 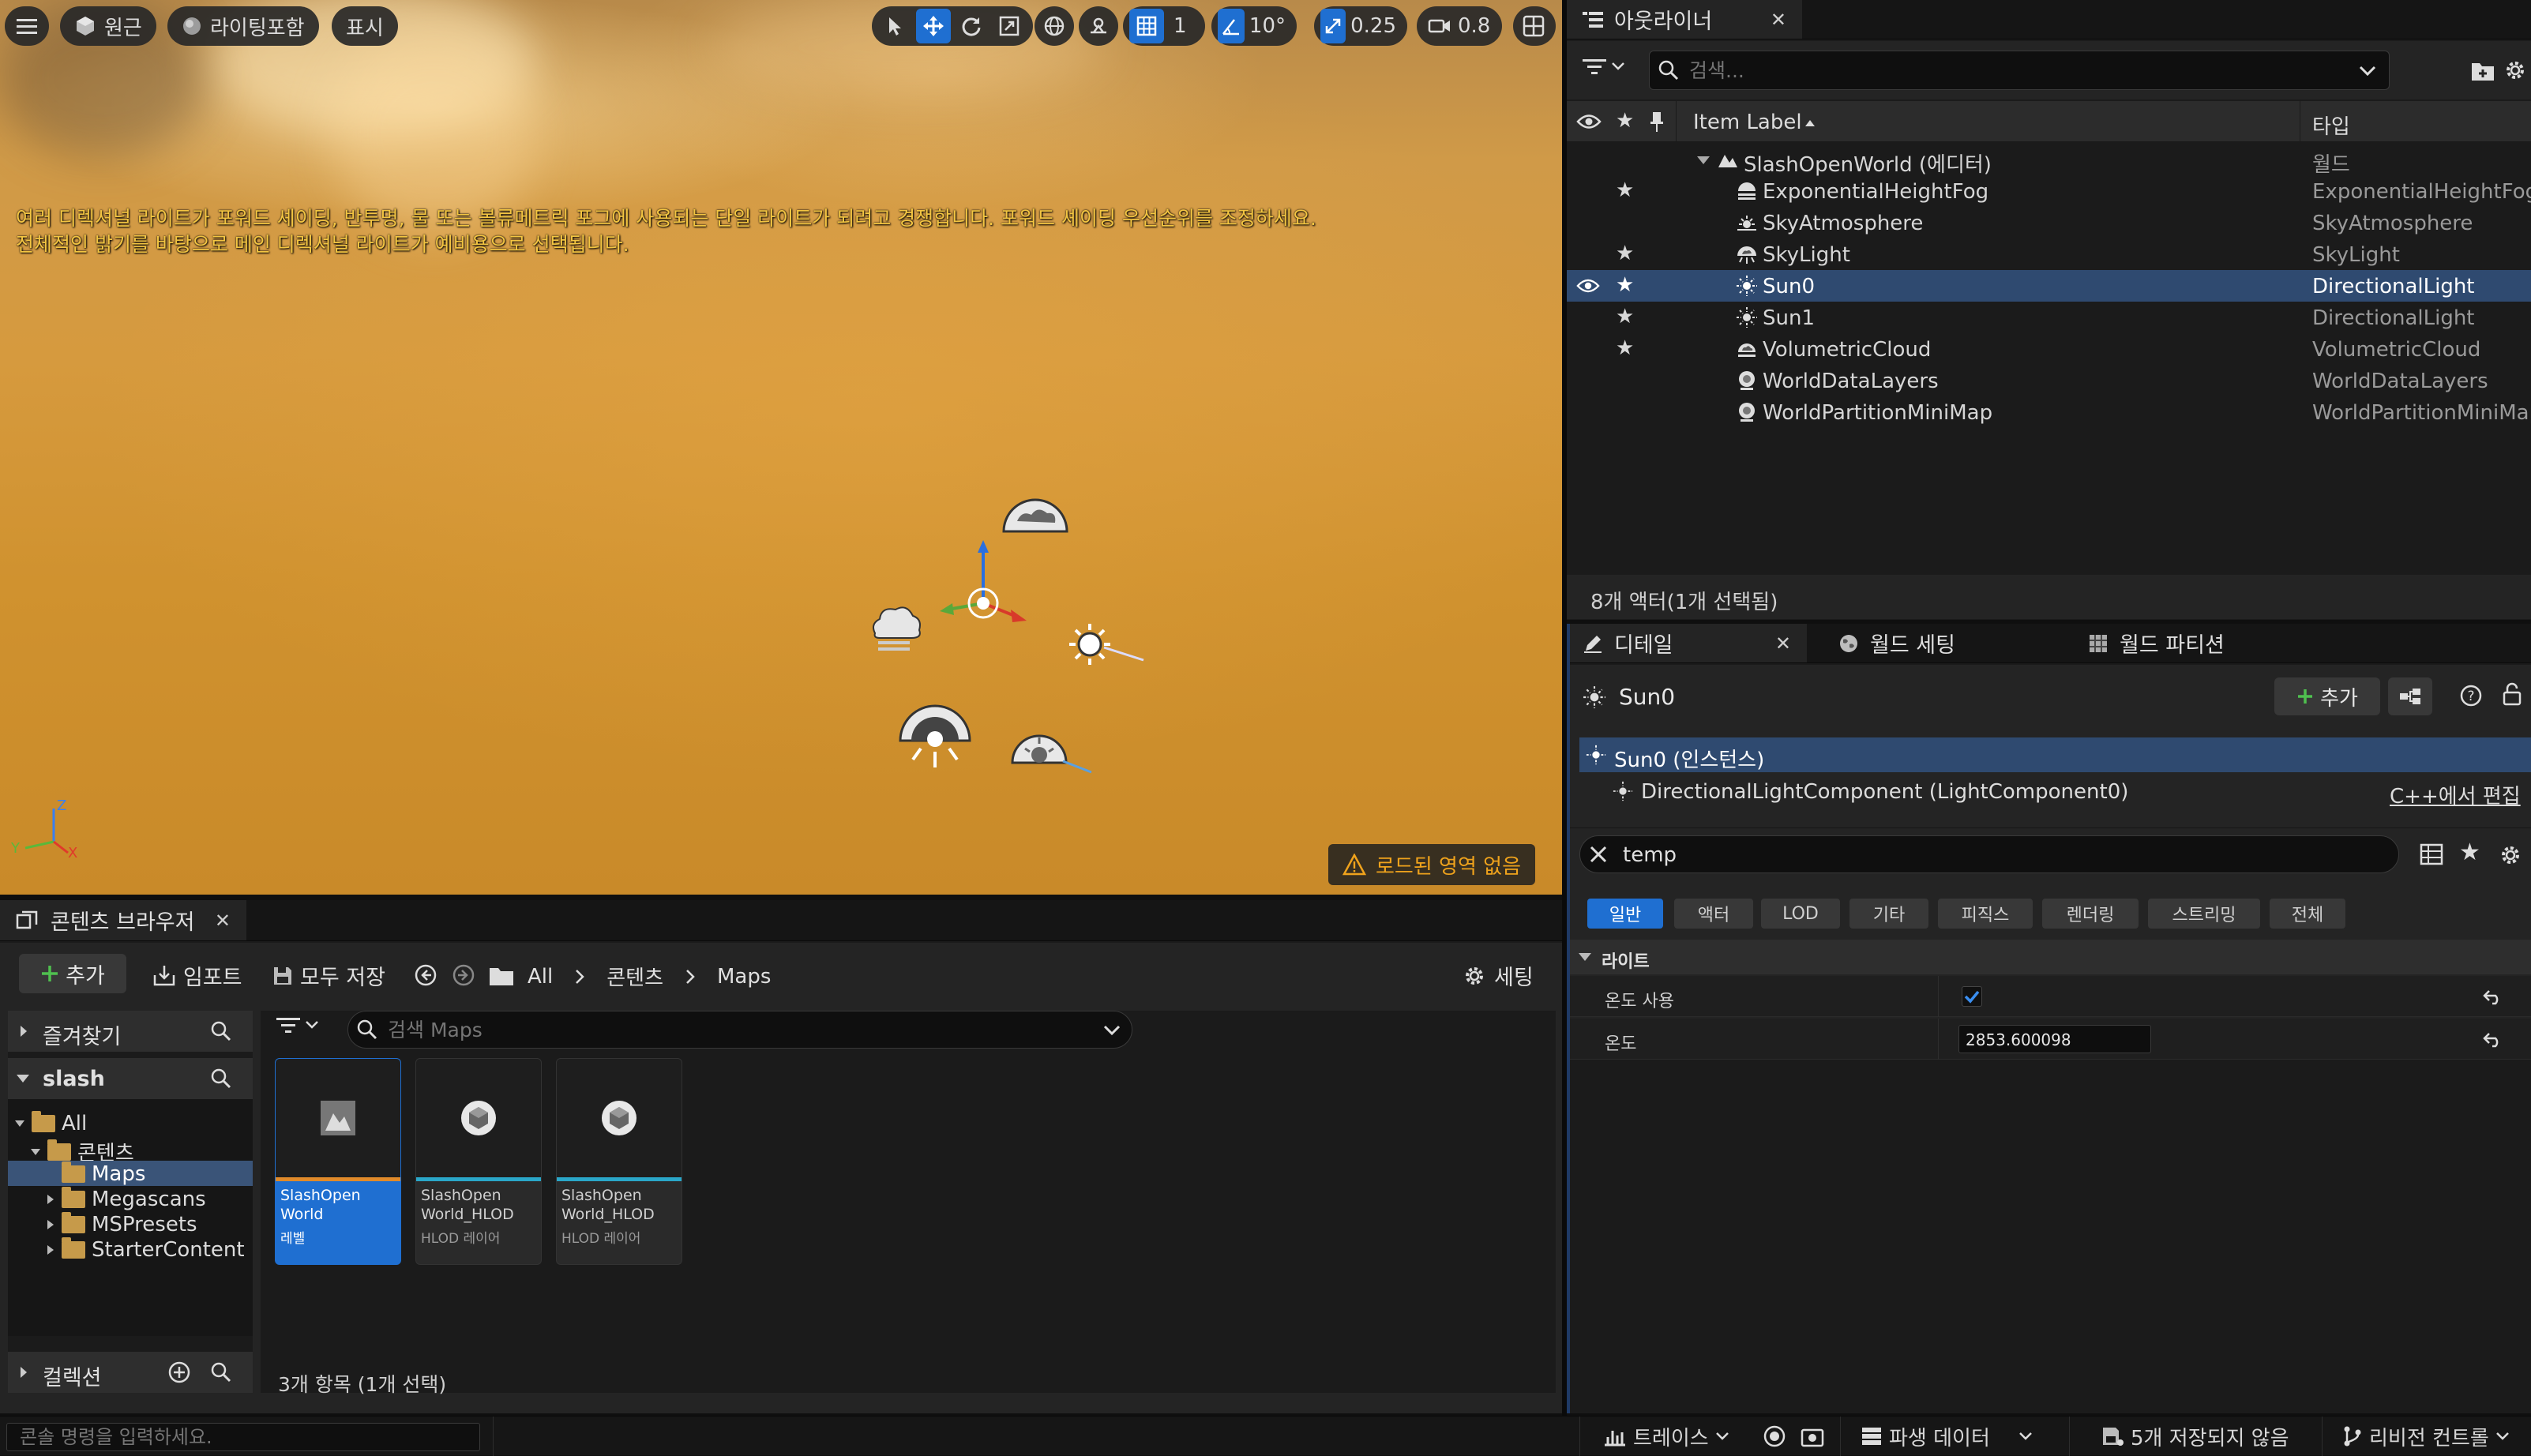 I want to click on world-local-toggle, so click(x=1054, y=26).